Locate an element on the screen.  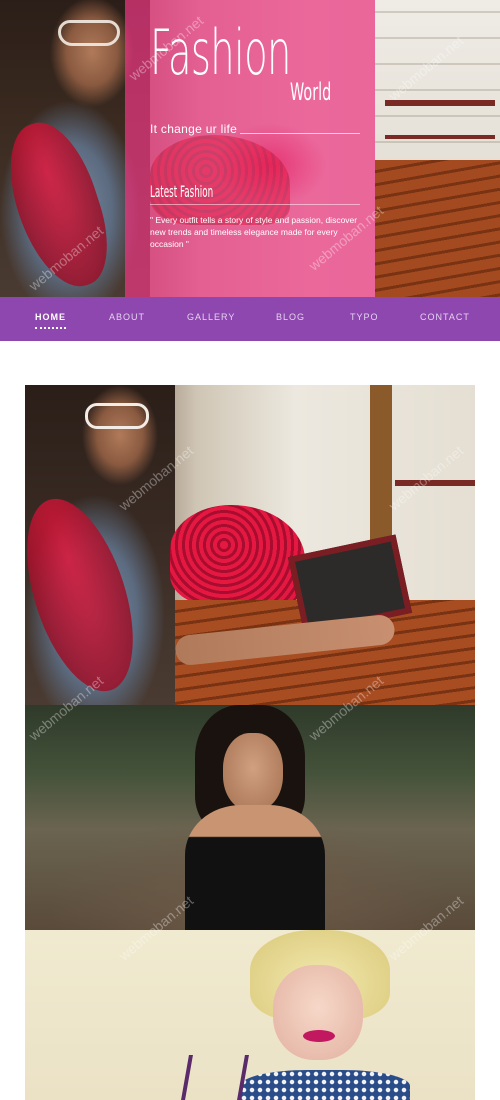
tagline-divider is located at coordinates (300, 133).